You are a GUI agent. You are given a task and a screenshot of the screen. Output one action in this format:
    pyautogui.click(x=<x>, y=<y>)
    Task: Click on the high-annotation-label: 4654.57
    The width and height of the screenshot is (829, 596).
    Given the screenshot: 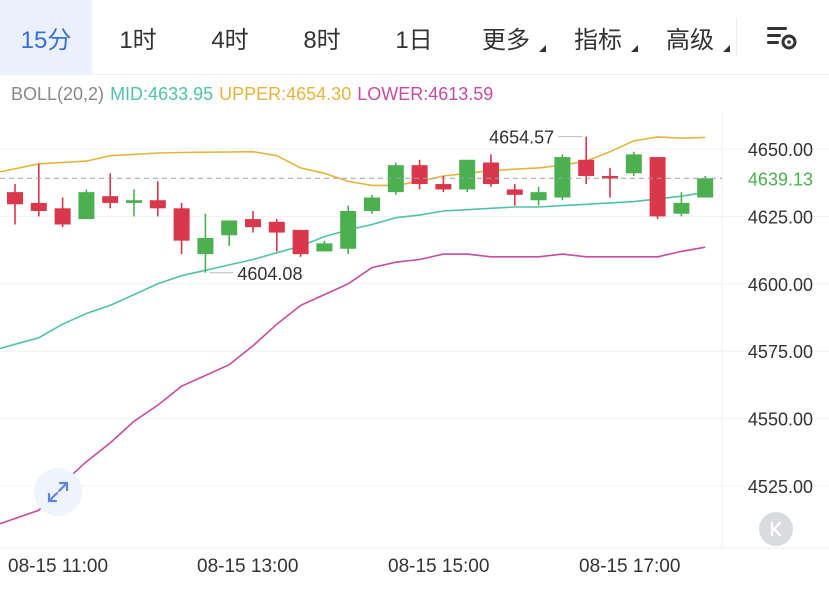 What is the action you would take?
    pyautogui.click(x=521, y=138)
    